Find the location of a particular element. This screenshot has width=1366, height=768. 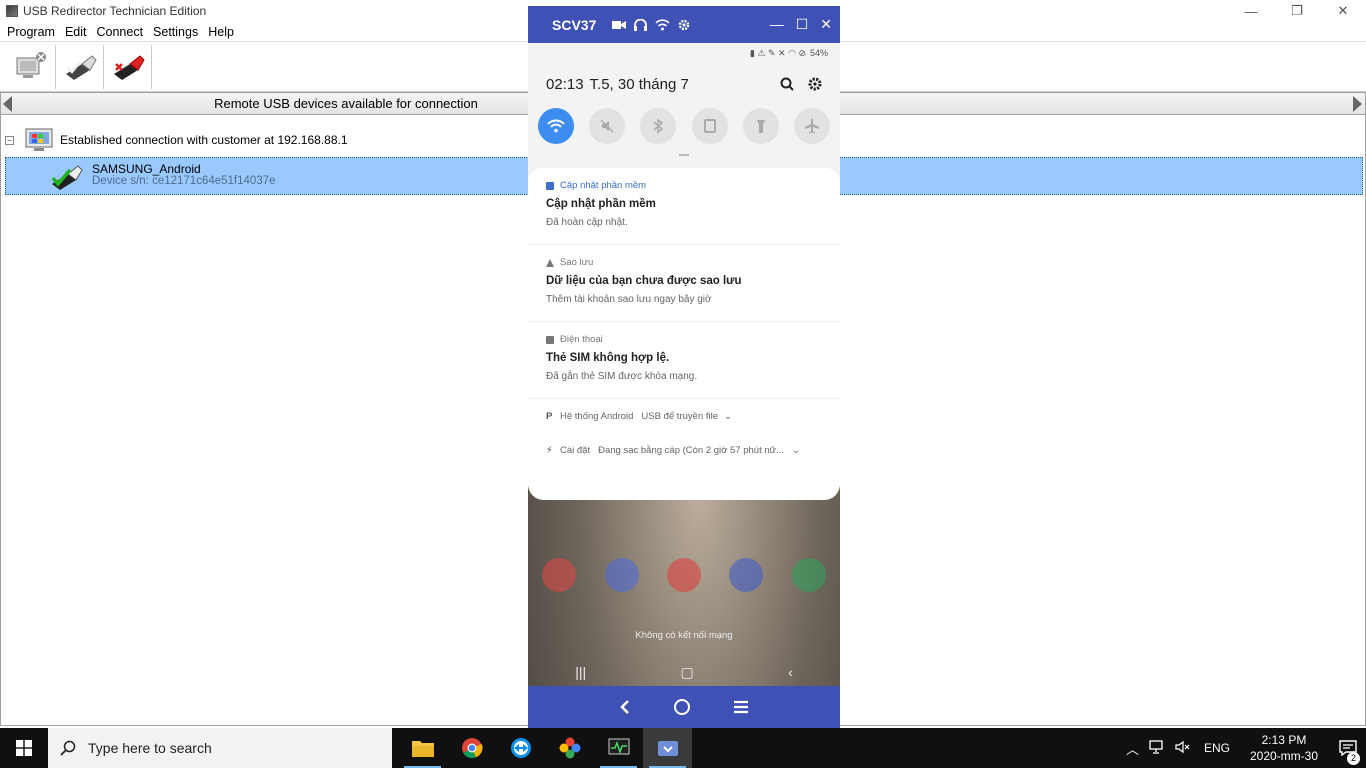

bluetooth-tile is located at coordinates (658, 126).